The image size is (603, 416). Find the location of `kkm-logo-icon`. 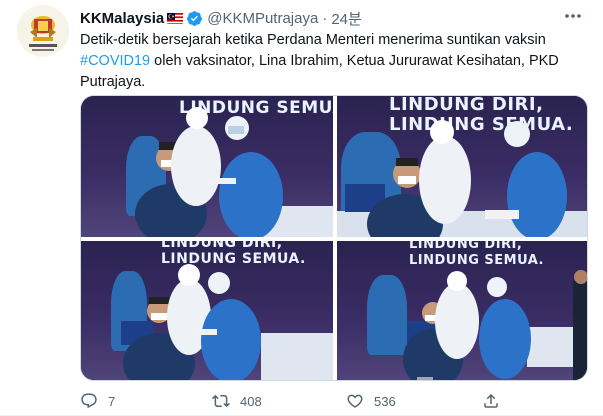

kkm-logo-icon is located at coordinates (43, 31).